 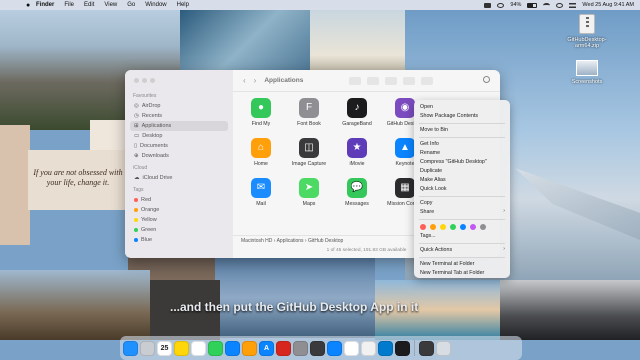 I want to click on menu-item-new-terminal: New Terminal at Folder, so click(x=462, y=264).